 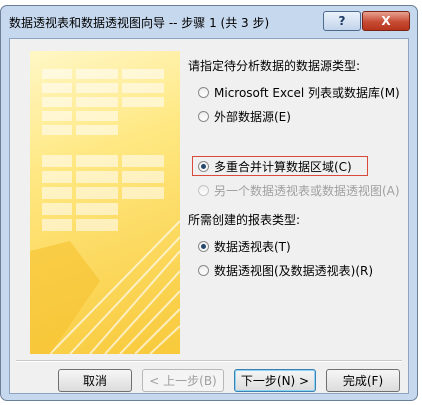 What do you see at coordinates (244, 220) in the screenshot?
I see `report-type-label: 所需创建的报表类型:` at bounding box center [244, 220].